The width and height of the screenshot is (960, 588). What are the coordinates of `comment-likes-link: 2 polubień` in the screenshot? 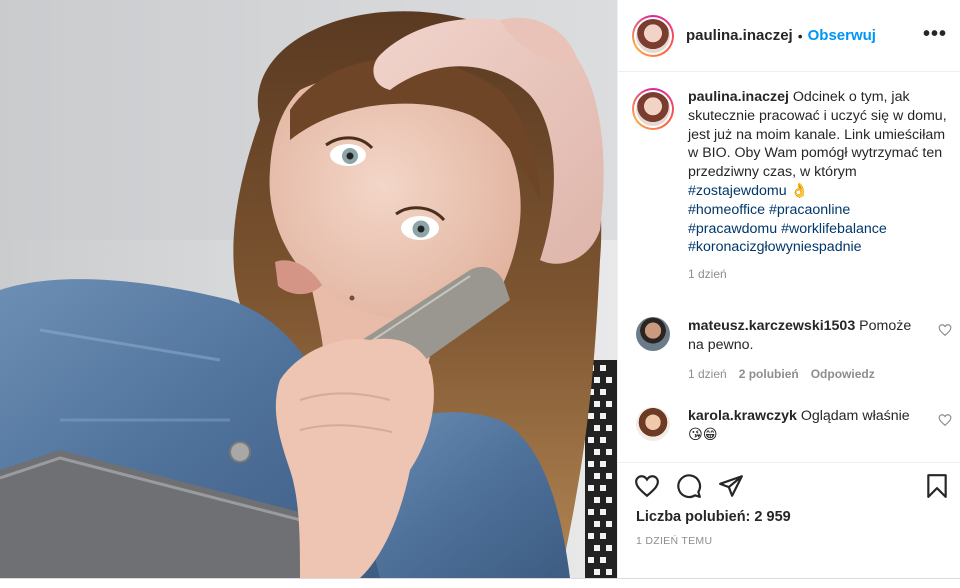 It's located at (769, 374).